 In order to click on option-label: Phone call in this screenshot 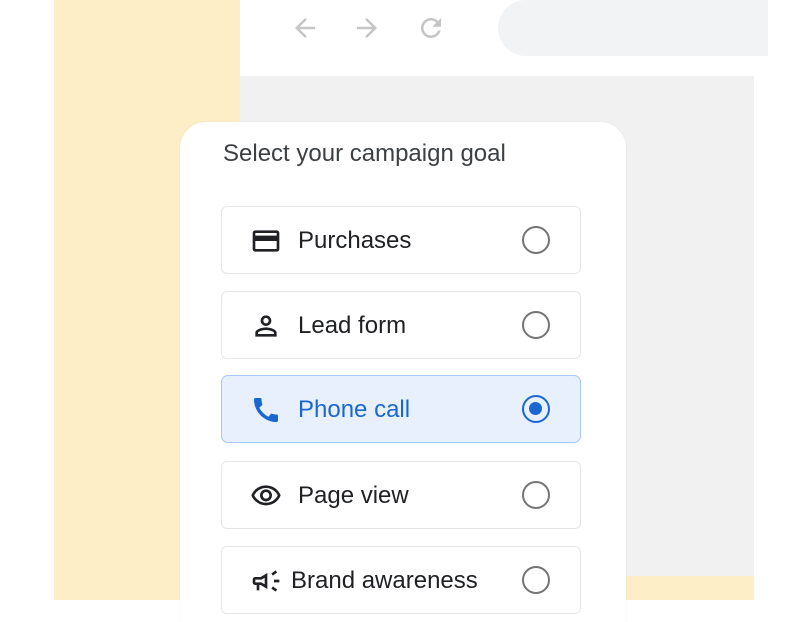, I will do `click(354, 409)`.